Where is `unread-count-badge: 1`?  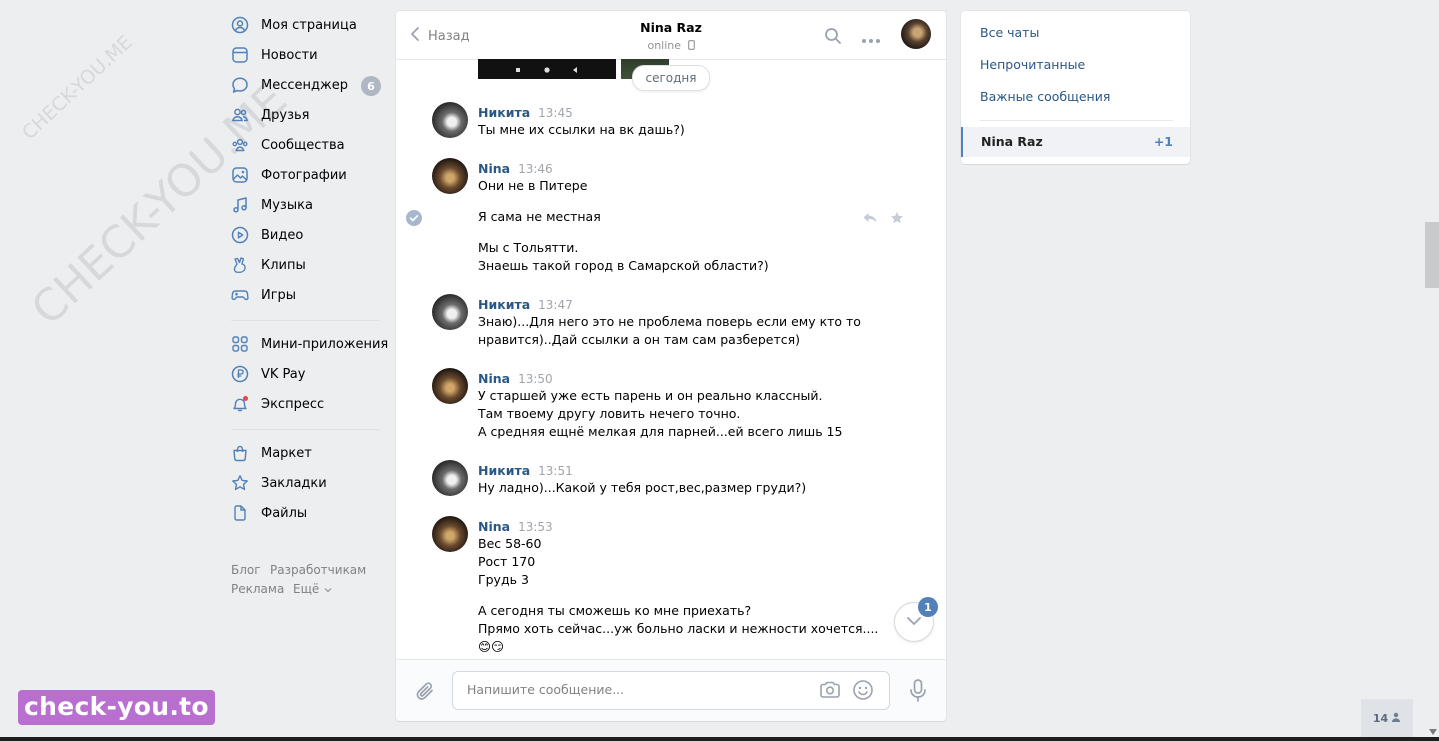 unread-count-badge: 1 is located at coordinates (928, 607).